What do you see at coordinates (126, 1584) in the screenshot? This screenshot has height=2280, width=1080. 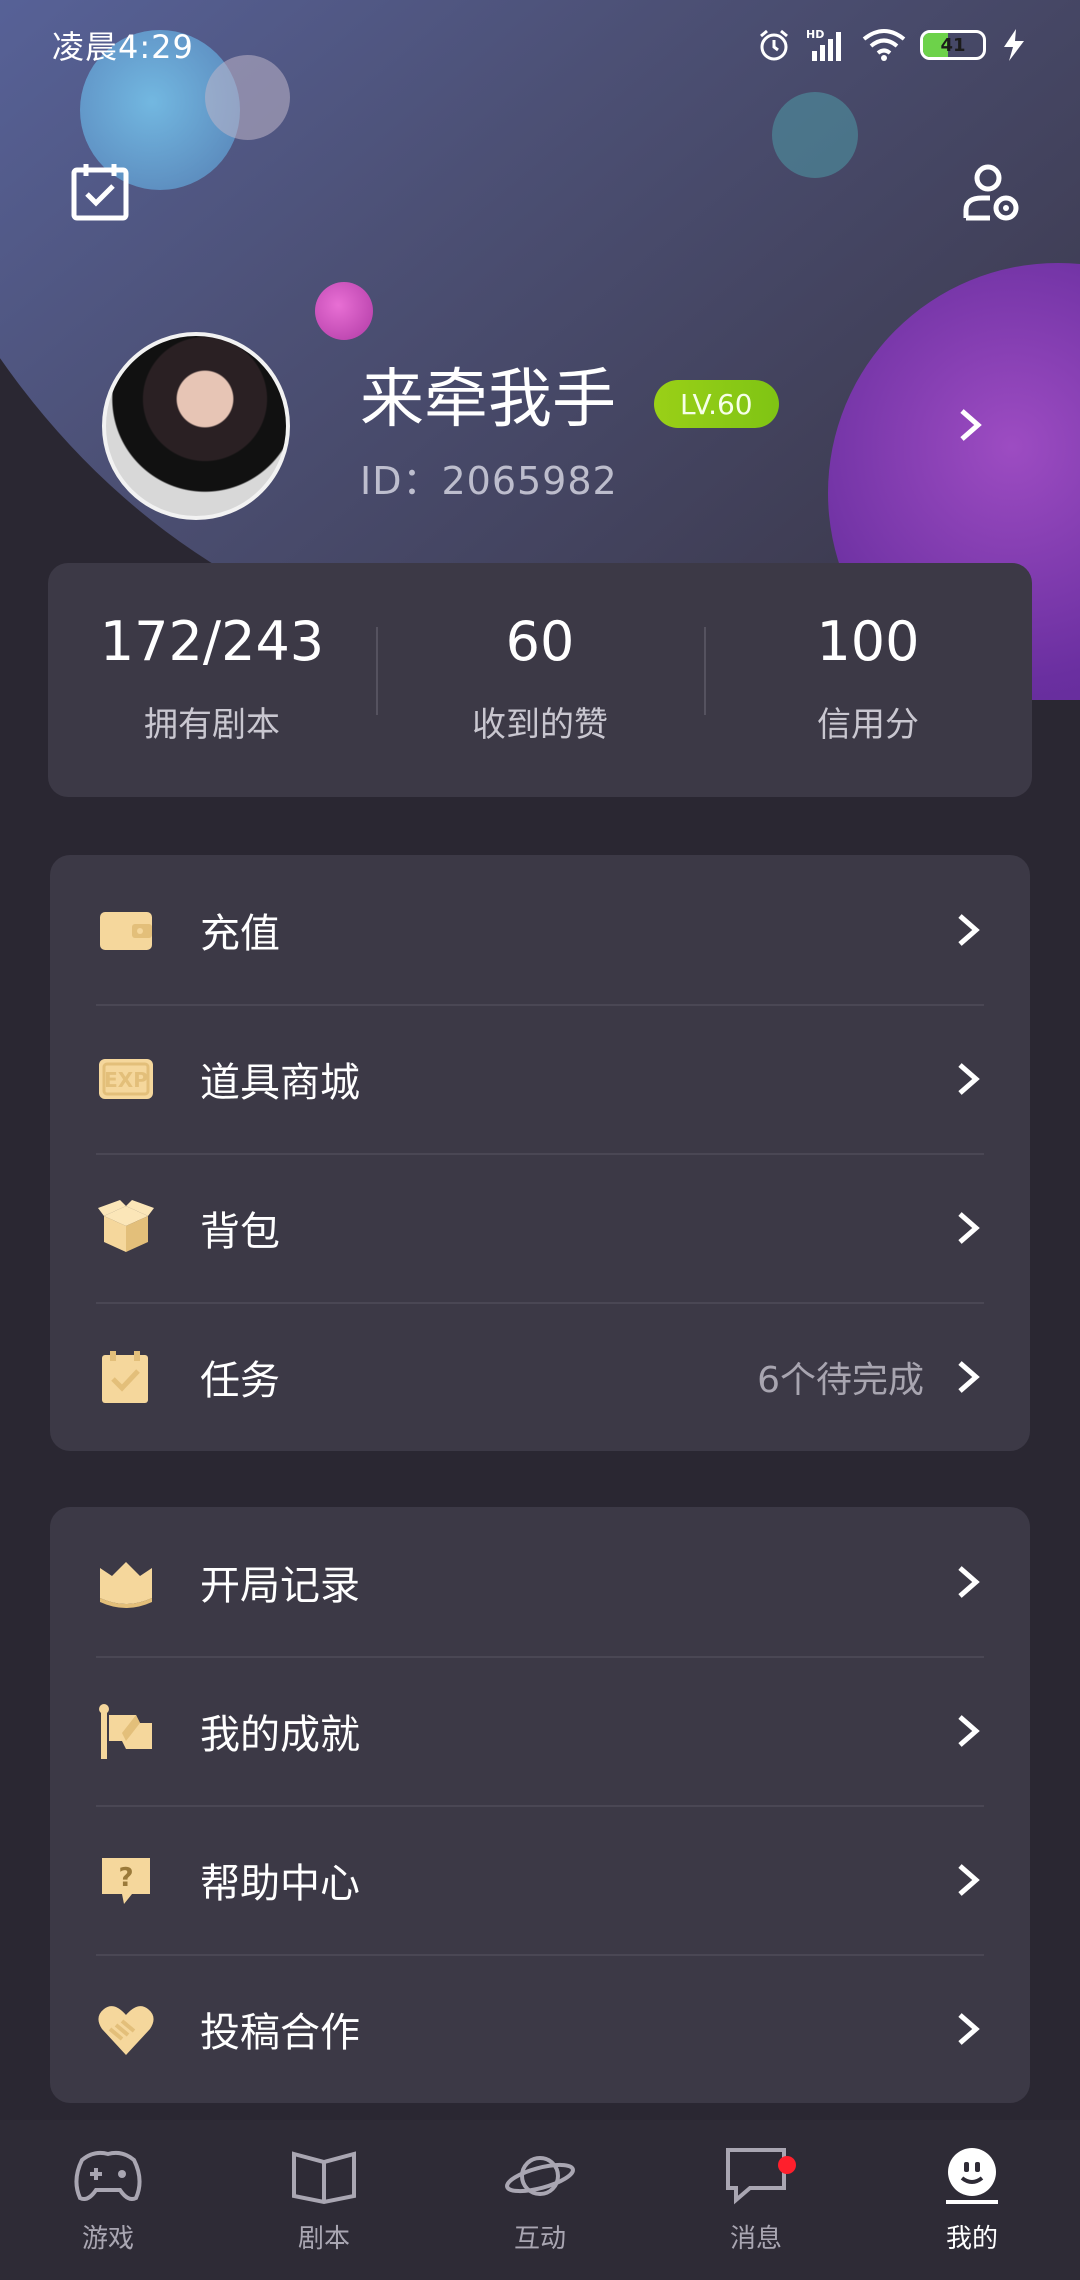 I see `book-icon` at bounding box center [126, 1584].